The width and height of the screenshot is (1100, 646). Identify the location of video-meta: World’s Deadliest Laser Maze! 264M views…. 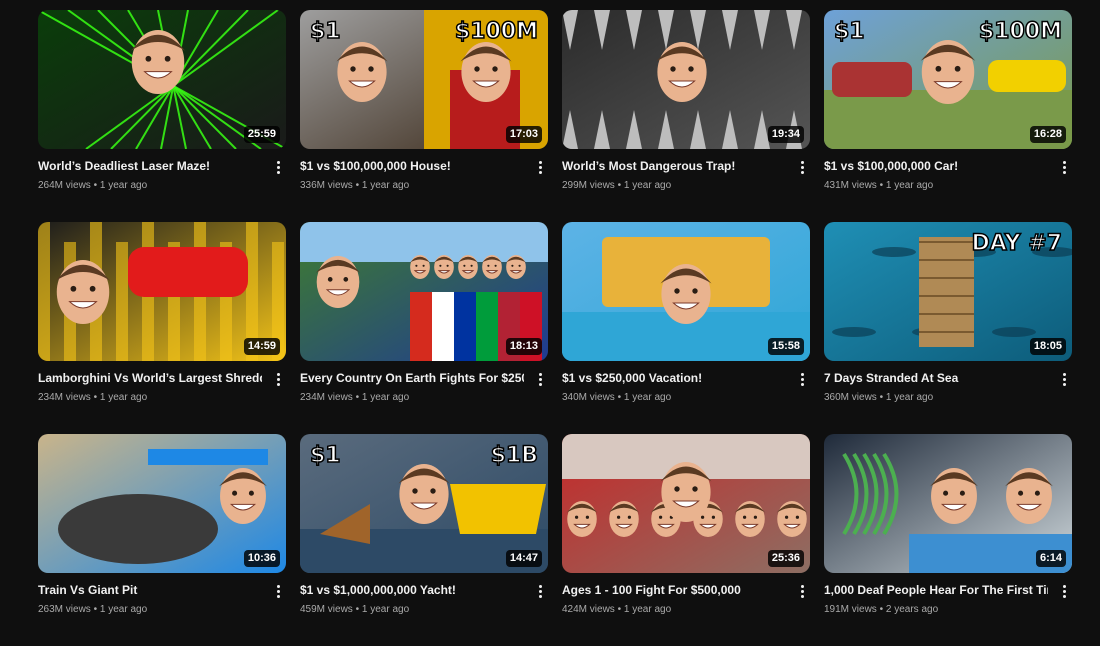
(162, 171).